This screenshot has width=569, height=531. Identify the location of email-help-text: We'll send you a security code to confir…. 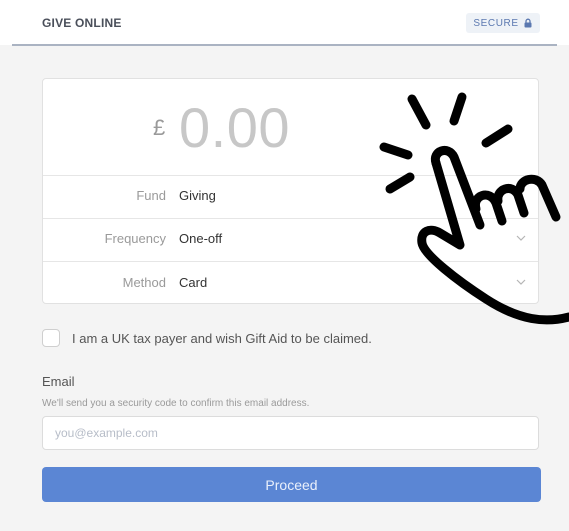
(176, 403).